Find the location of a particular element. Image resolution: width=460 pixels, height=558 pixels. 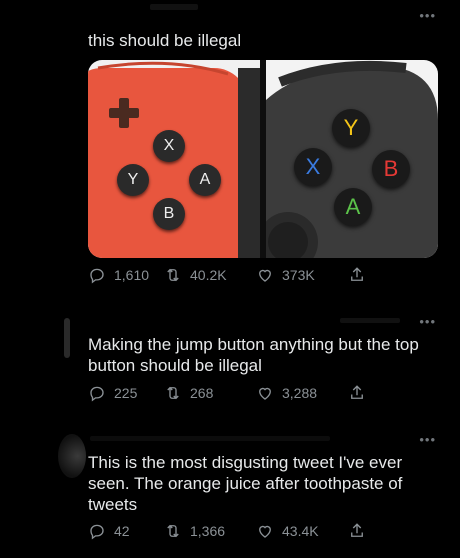

tweet-actions: 42 1,366 43.4K is located at coordinates (254, 531).